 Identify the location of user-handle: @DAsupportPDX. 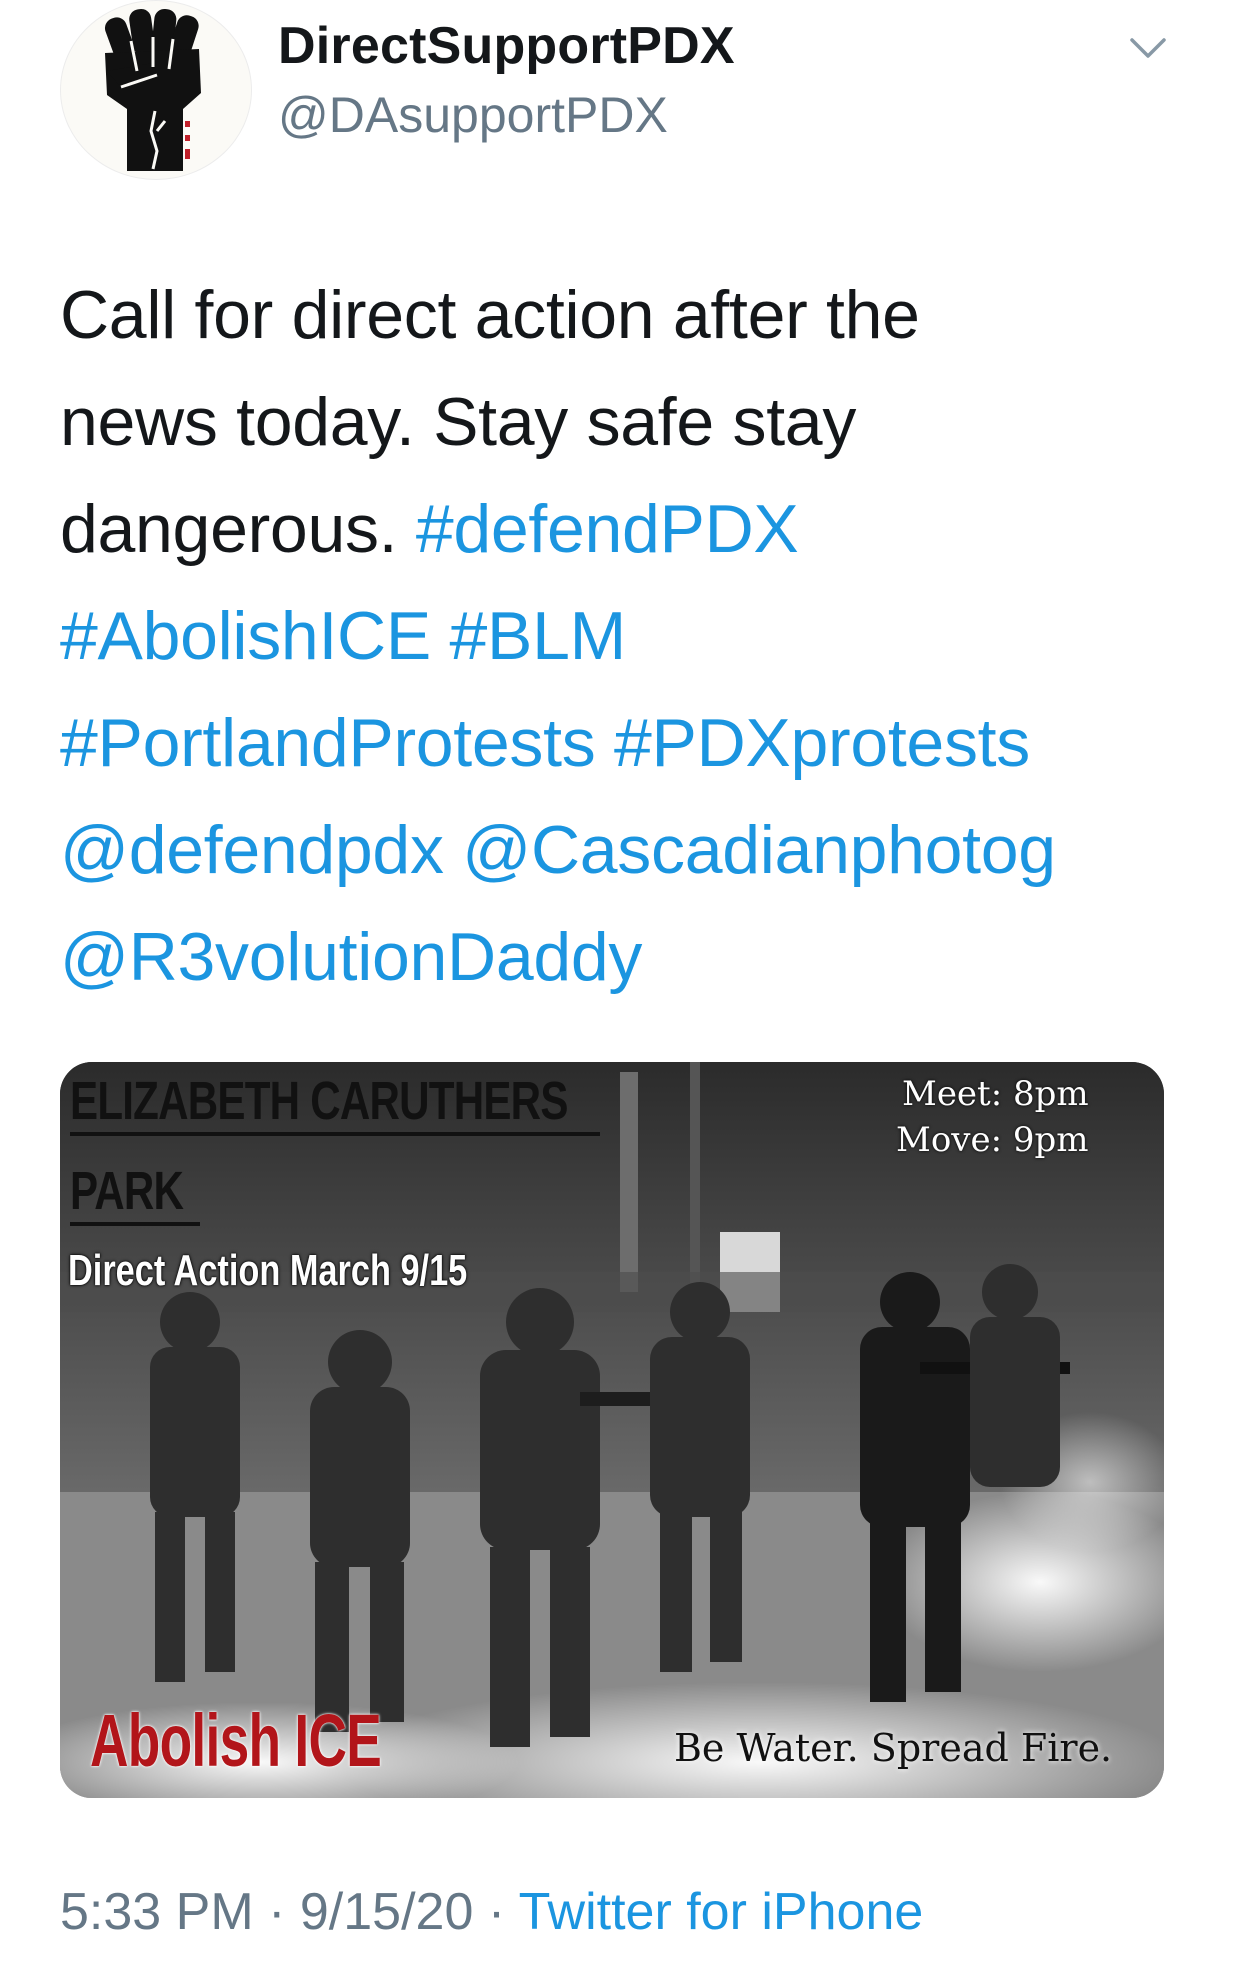
(473, 115).